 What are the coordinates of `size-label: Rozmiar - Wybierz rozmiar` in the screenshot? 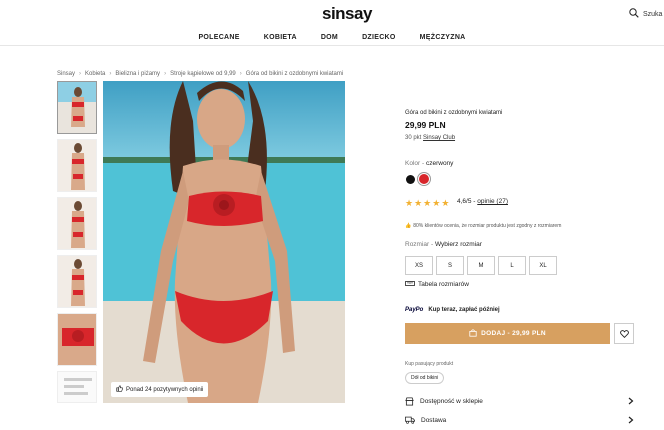 It's located at (443, 244).